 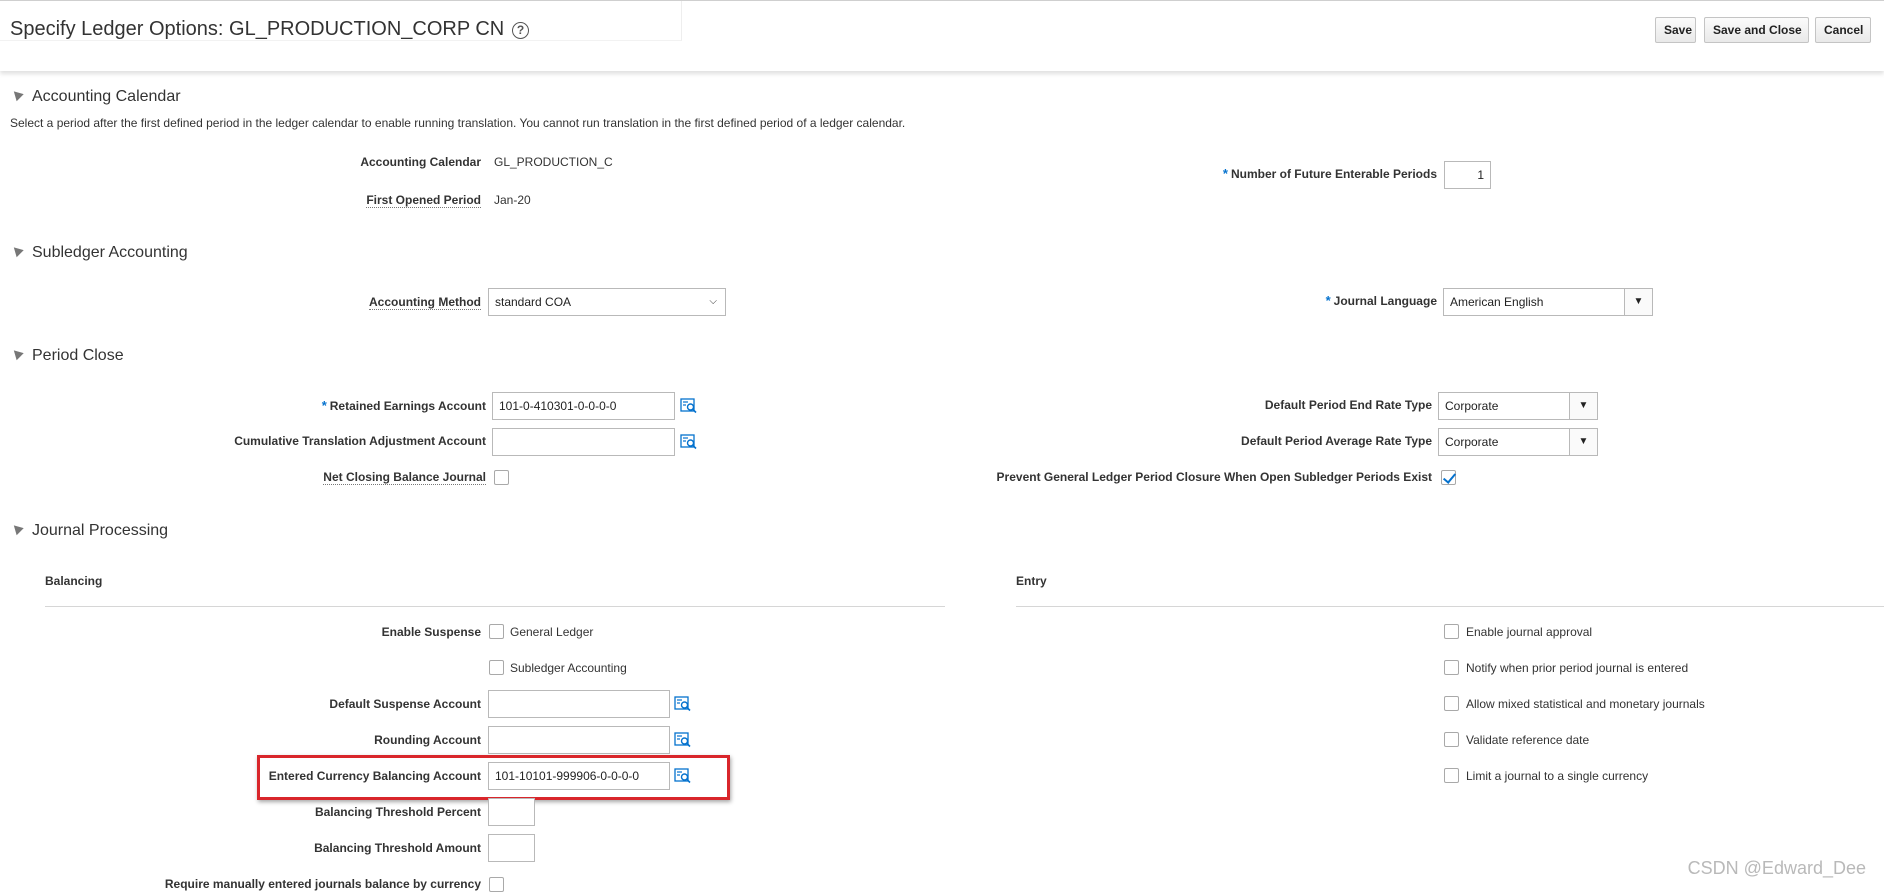 What do you see at coordinates (496, 884) in the screenshot?
I see `require-manual-checkbox` at bounding box center [496, 884].